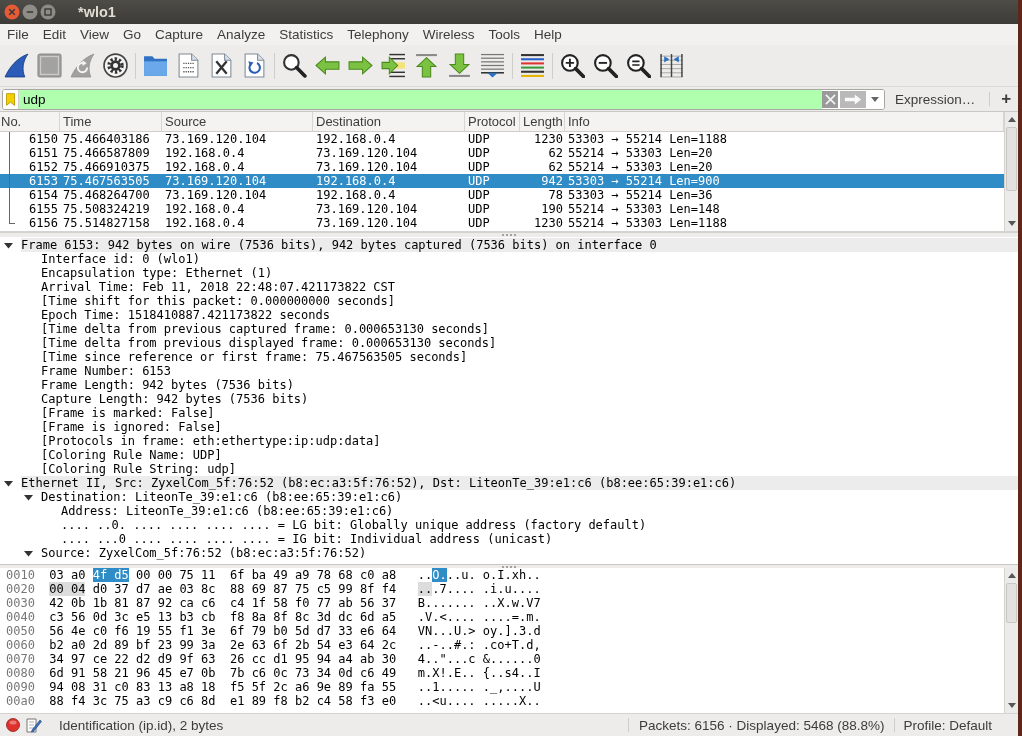 The height and width of the screenshot is (736, 1022). Describe the element at coordinates (167, 385) in the screenshot. I see `tree-item: Frame Length: 942 bytes (7536 bits)` at that location.